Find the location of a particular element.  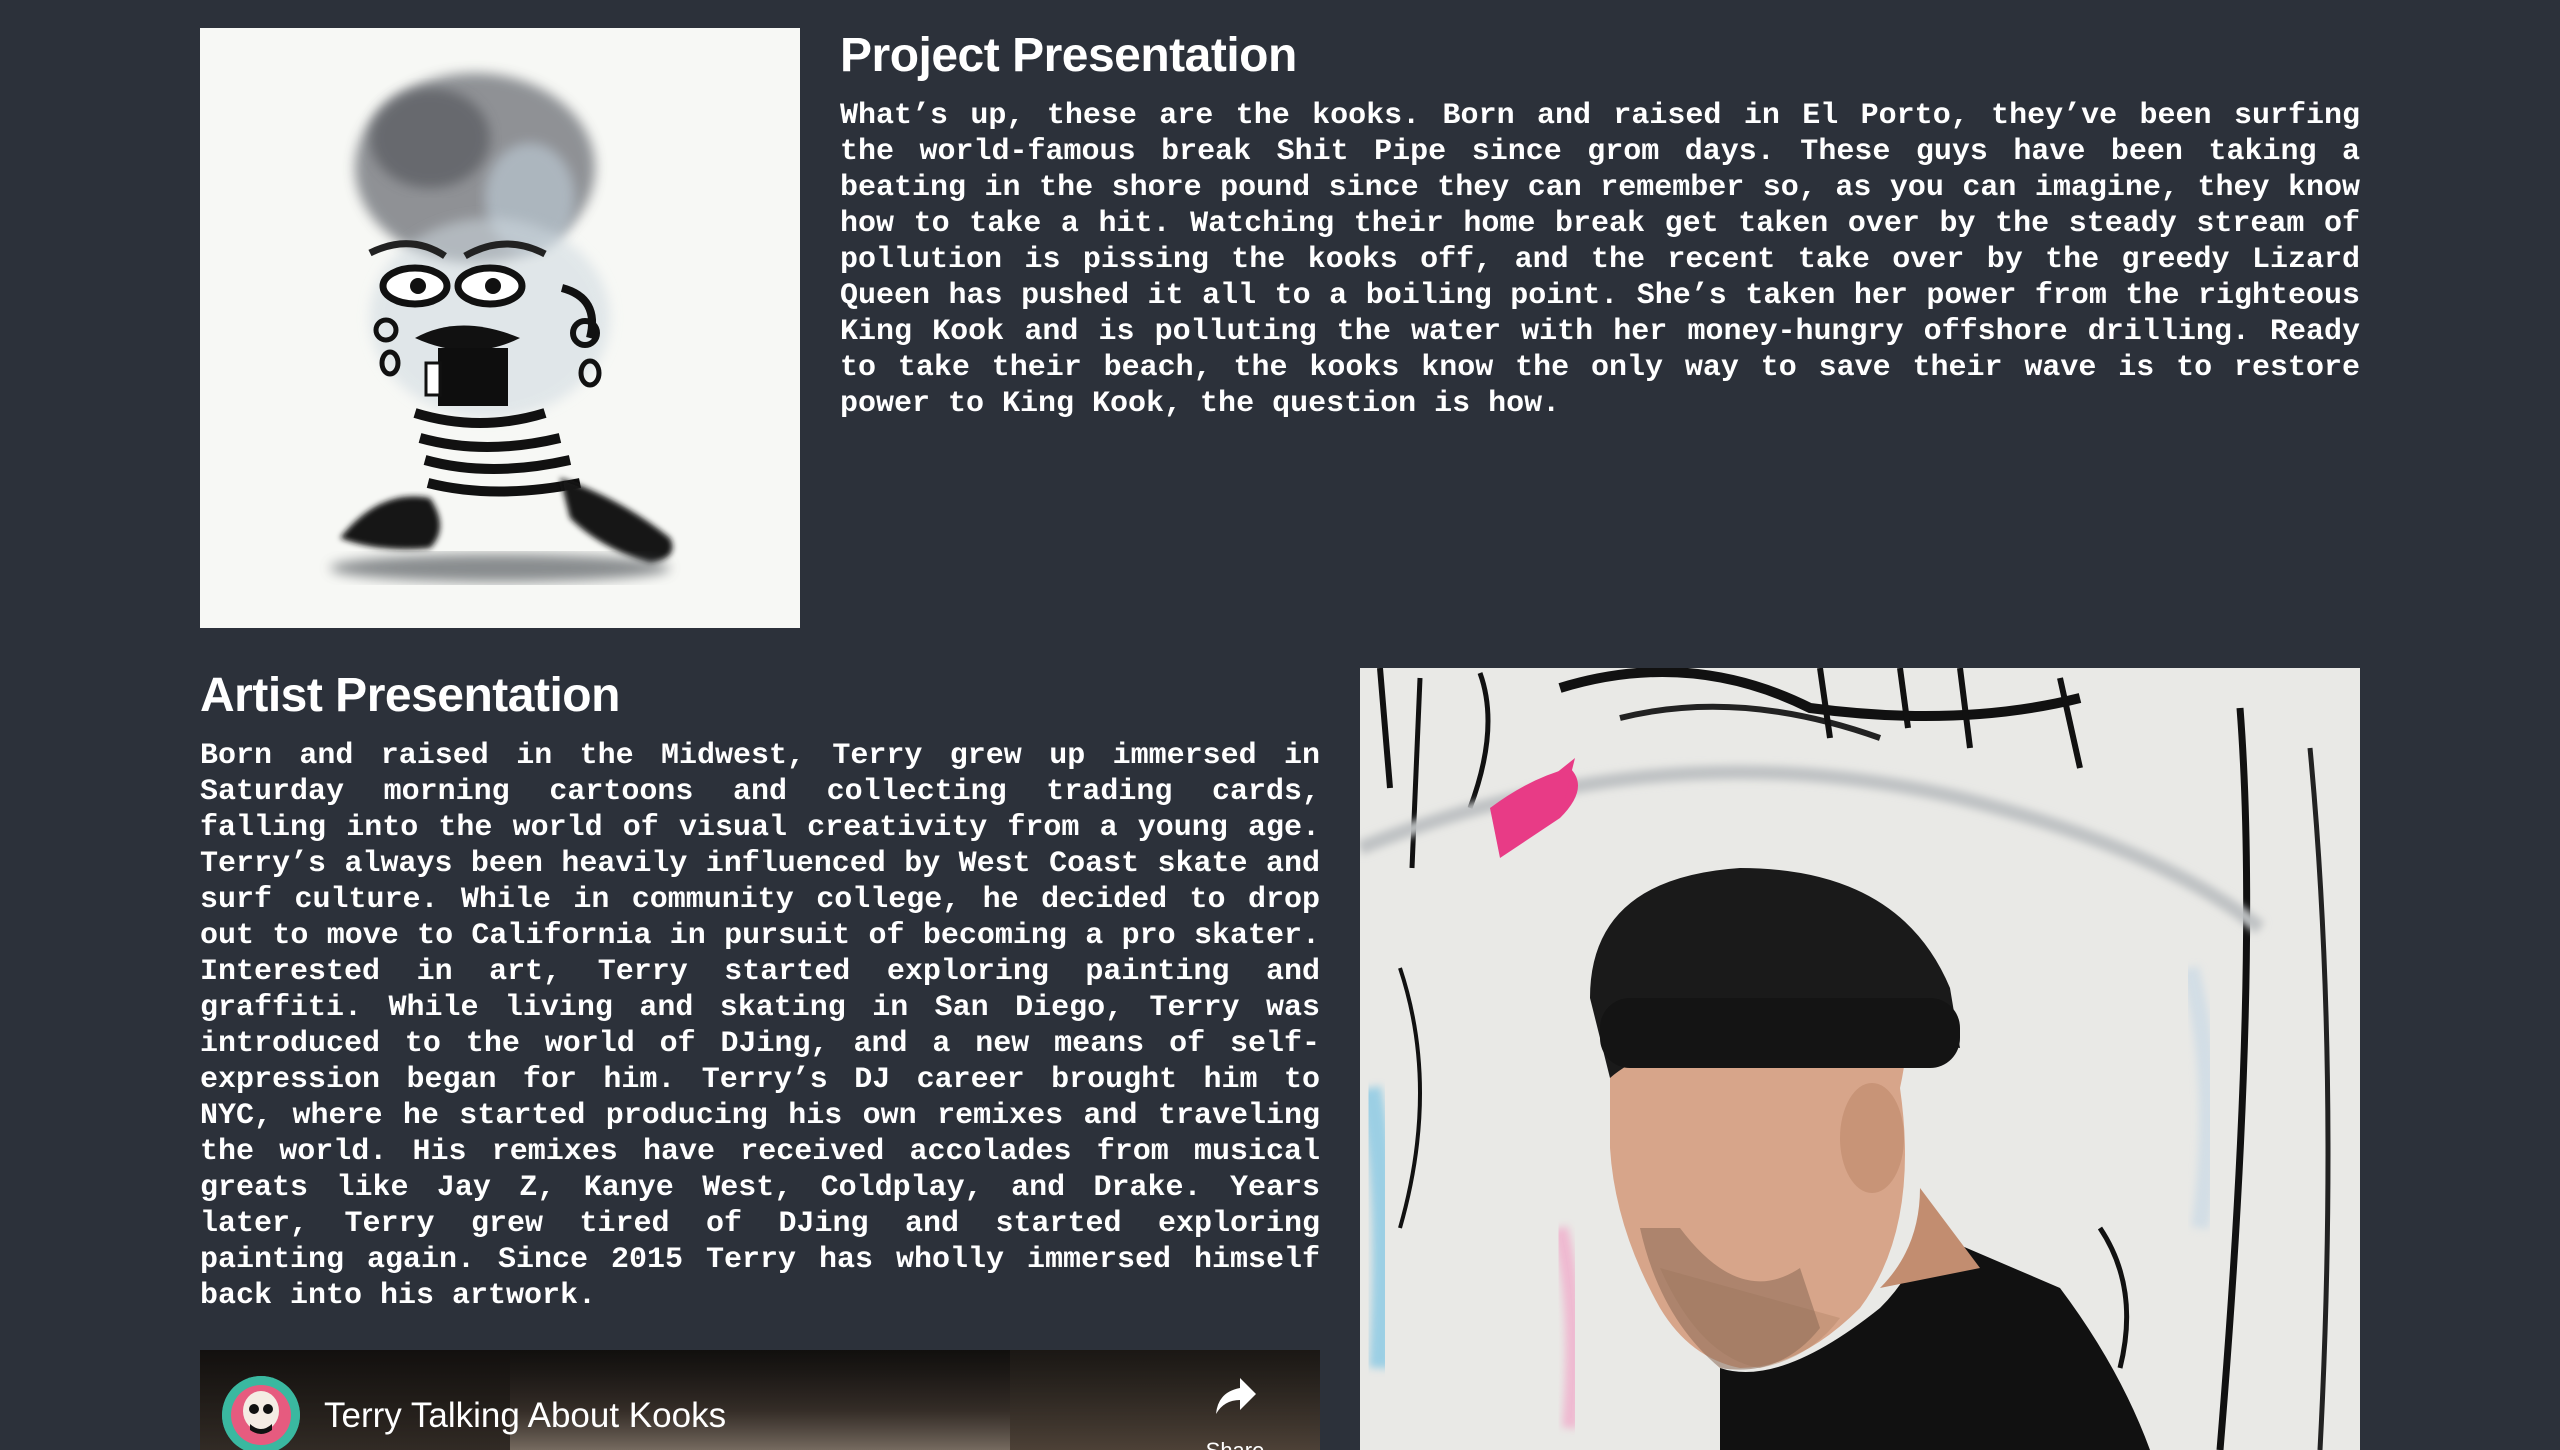

channel-avatar is located at coordinates (261, 1413).